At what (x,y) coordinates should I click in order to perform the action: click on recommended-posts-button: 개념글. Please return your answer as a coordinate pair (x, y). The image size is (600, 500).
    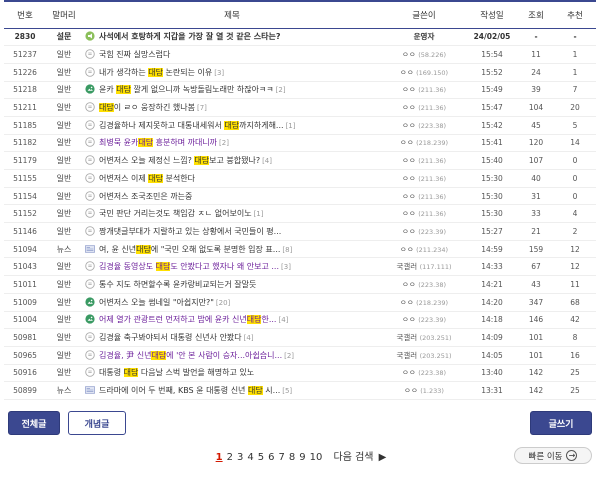
    Looking at the image, I should click on (97, 423).